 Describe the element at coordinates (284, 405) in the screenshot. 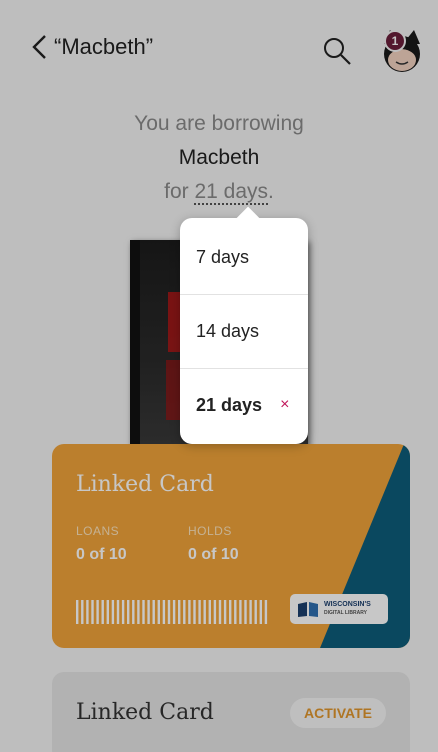

I see `clear-icon: ×` at that location.